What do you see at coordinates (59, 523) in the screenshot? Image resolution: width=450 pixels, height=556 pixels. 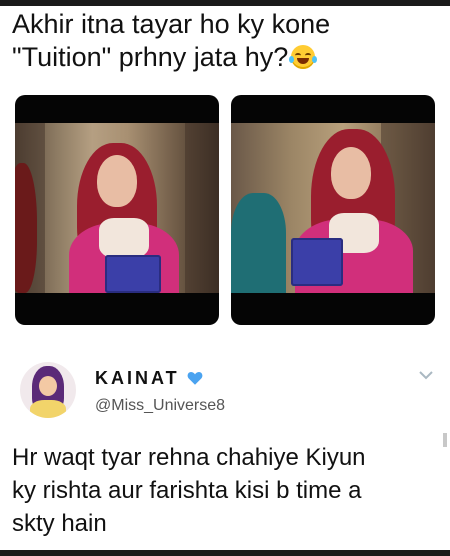 I see `tweet-line: skty hain` at bounding box center [59, 523].